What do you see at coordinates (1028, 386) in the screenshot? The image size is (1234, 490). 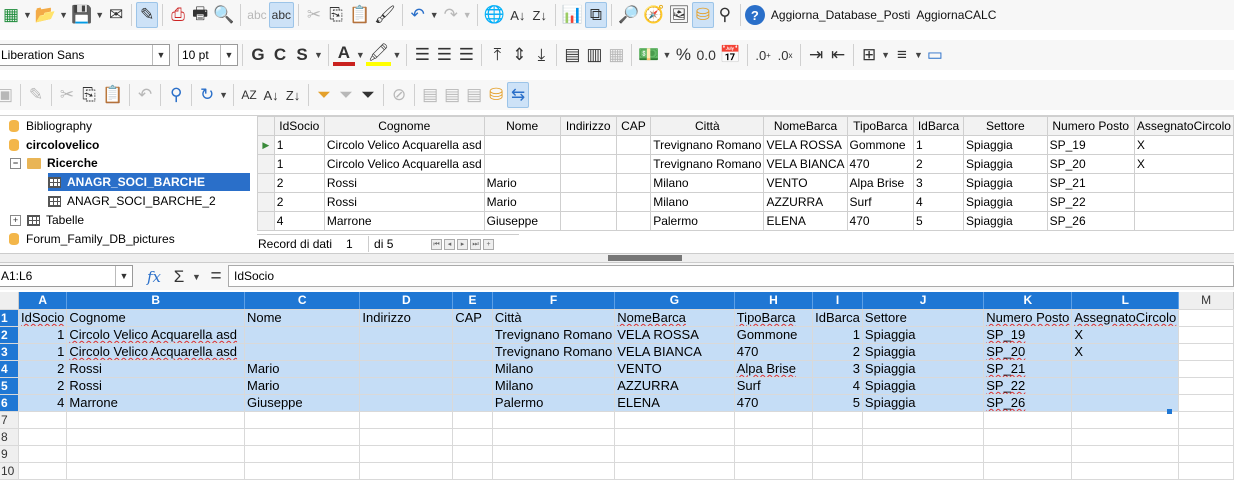 I see `cell: SP_22` at bounding box center [1028, 386].